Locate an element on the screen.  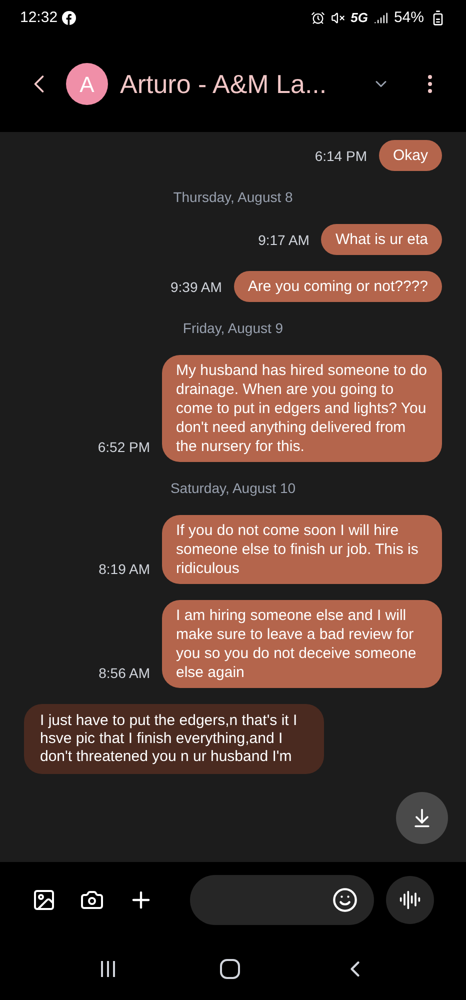
message-time: 8:19 AM is located at coordinates (124, 569).